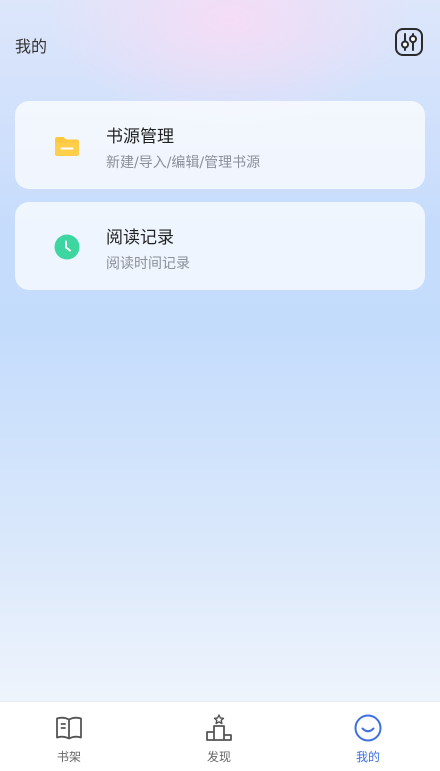  I want to click on menu-item-reading-record: 阅读记录 阅读时间记录, so click(220, 246).